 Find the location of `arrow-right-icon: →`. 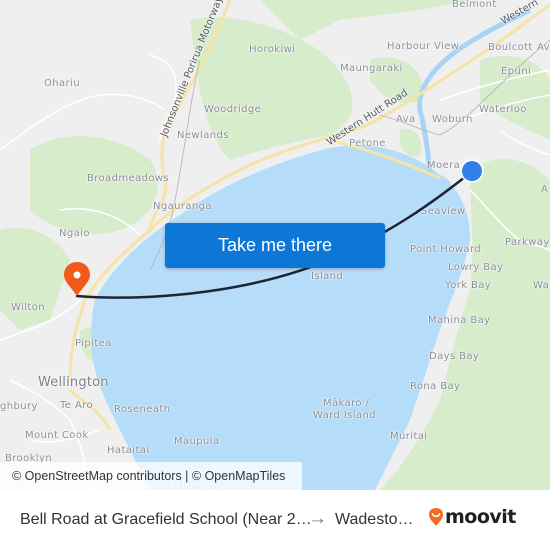

arrow-right-icon: → is located at coordinates (317, 518).